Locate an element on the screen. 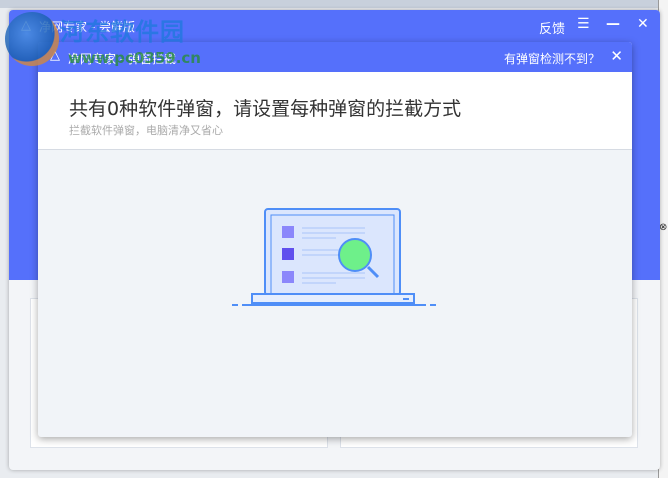 The width and height of the screenshot is (668, 478). minimize-icon: — is located at coordinates (613, 24).